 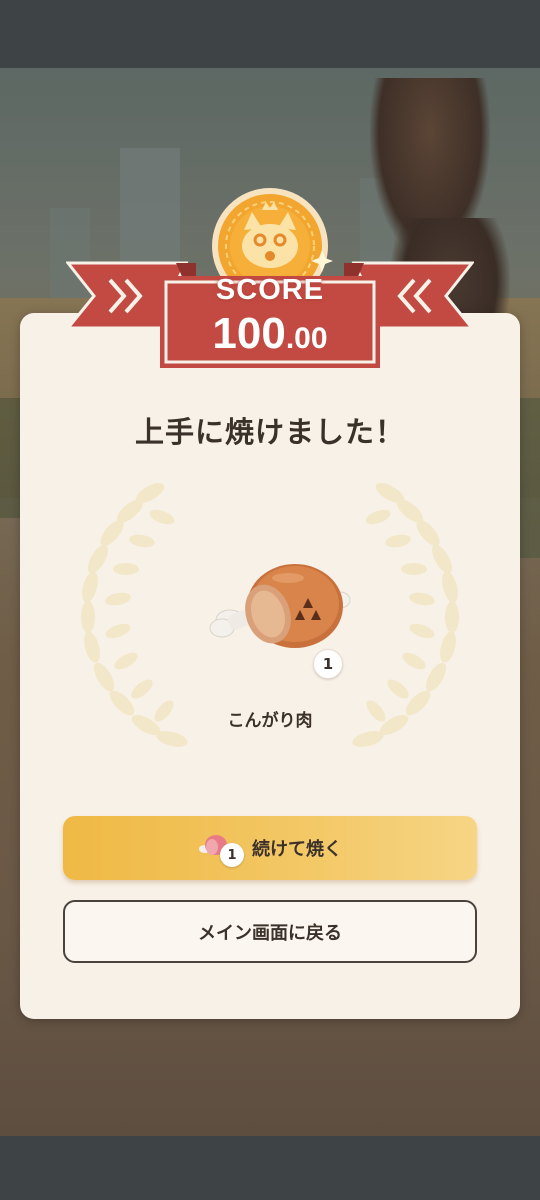 What do you see at coordinates (270, 931) in the screenshot?
I see `back-to-main-button: メイン画面に戻る` at bounding box center [270, 931].